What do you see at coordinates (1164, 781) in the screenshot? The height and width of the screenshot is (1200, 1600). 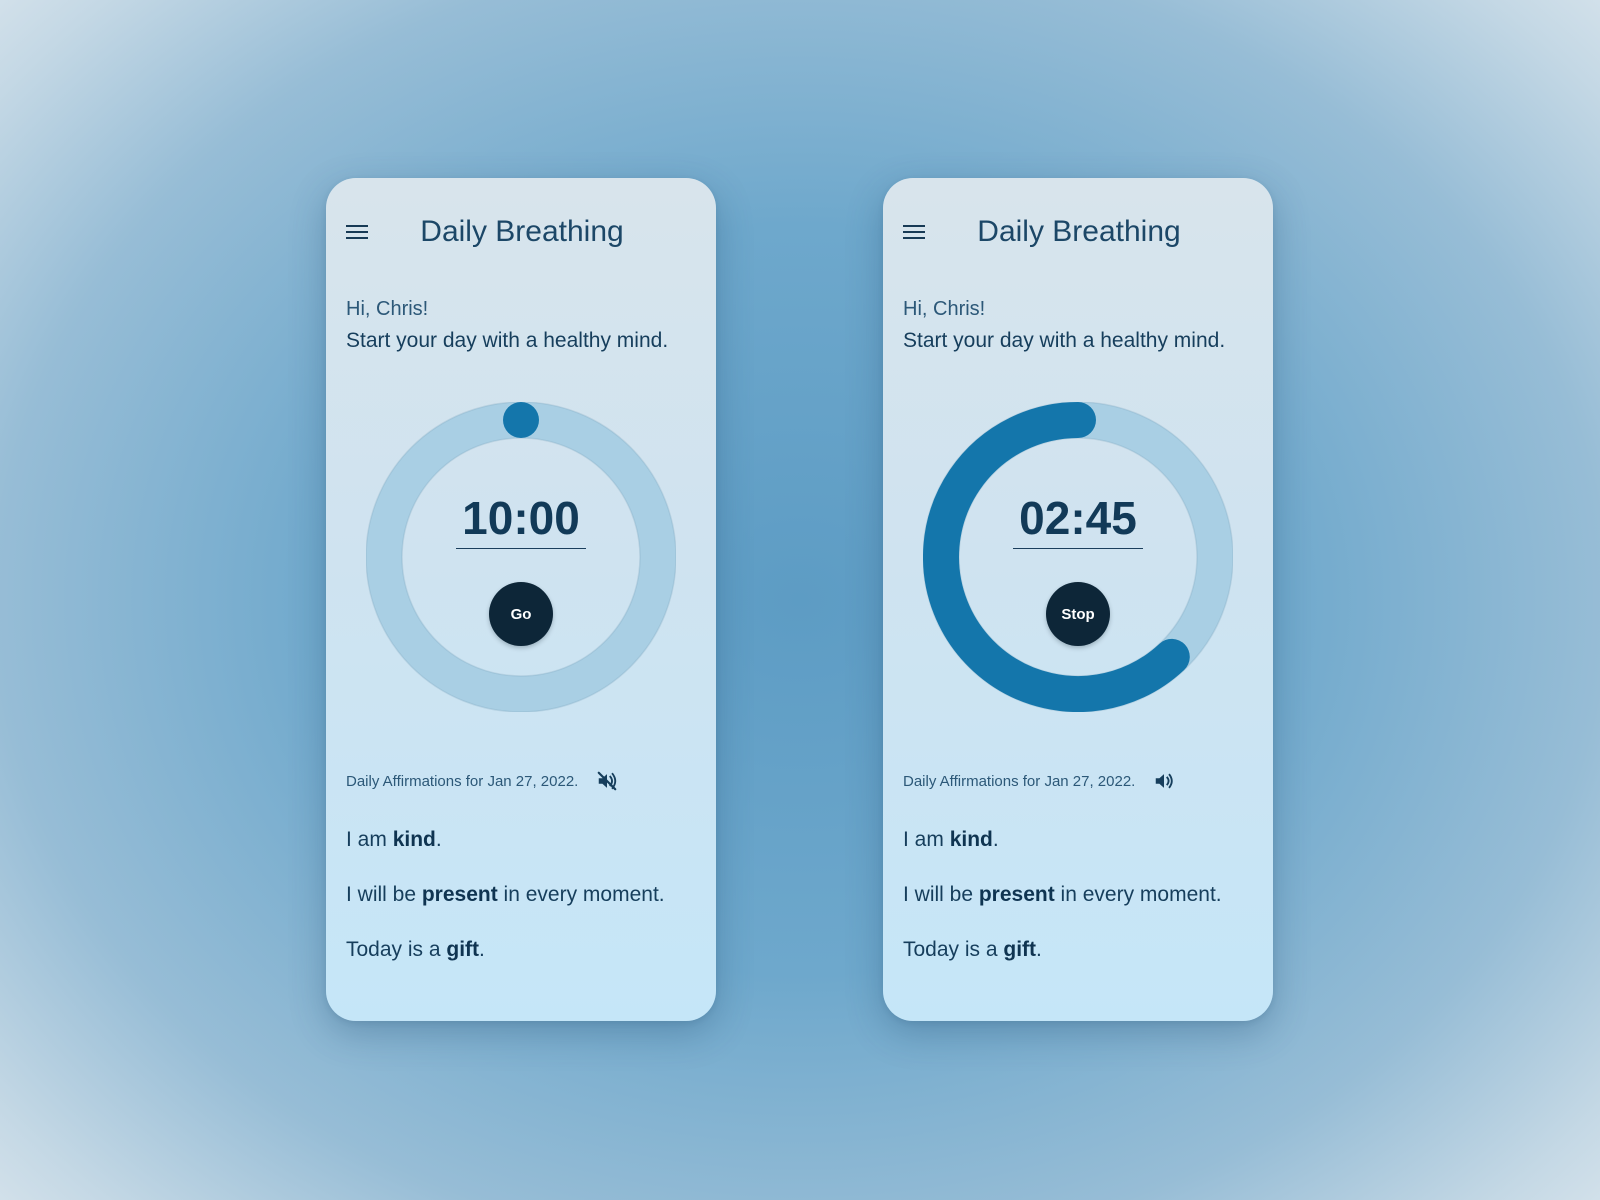 I see `speaker-on-icon` at bounding box center [1164, 781].